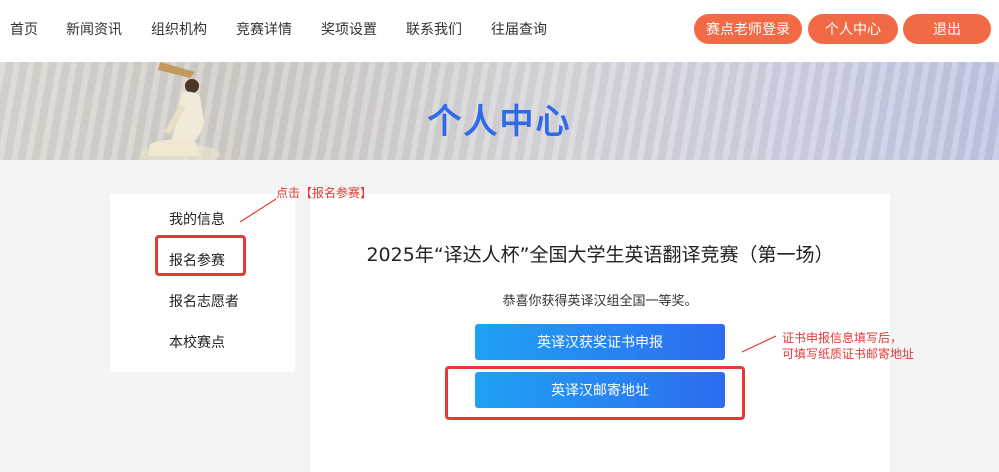 This screenshot has width=999, height=472. Describe the element at coordinates (748, 29) in the screenshot. I see `teacher-login-button: 赛点老师登录` at that location.